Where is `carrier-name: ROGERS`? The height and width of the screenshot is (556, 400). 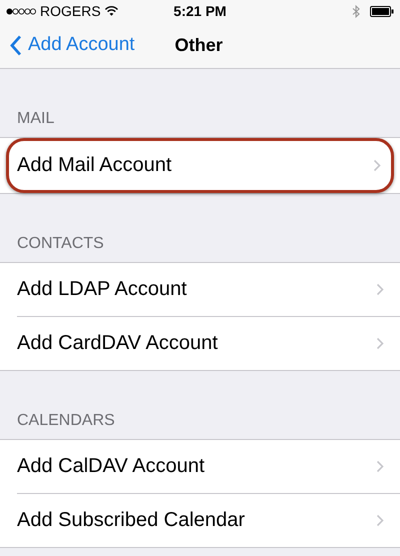 carrier-name: ROGERS is located at coordinates (70, 11).